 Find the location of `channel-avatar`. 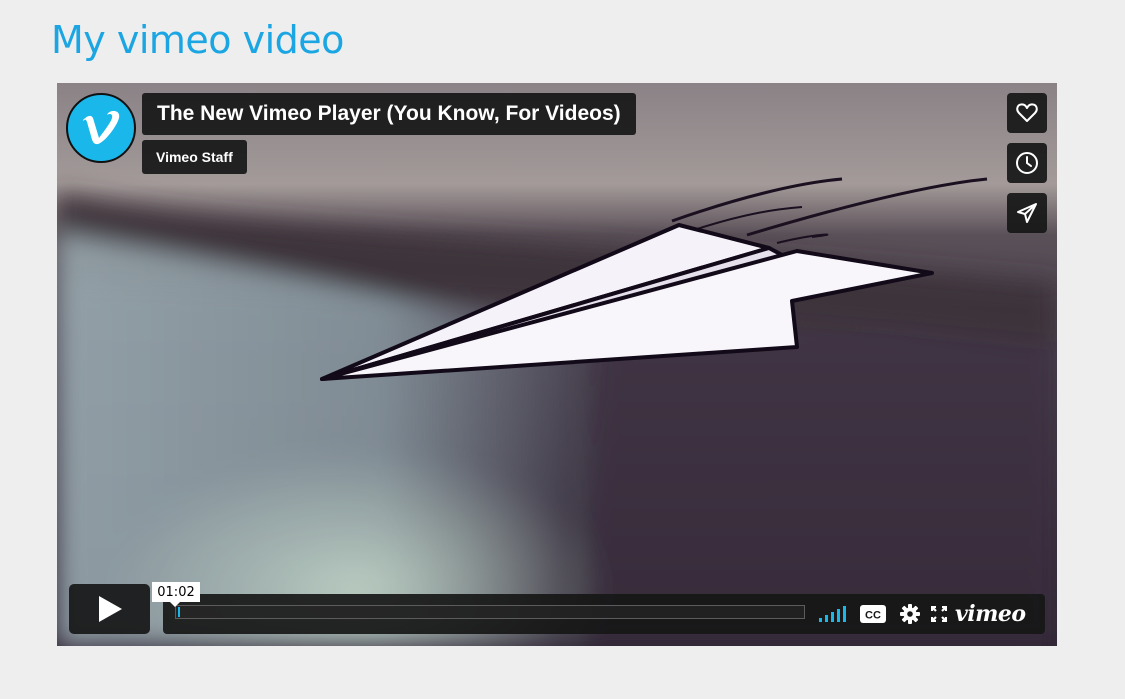

channel-avatar is located at coordinates (101, 128).